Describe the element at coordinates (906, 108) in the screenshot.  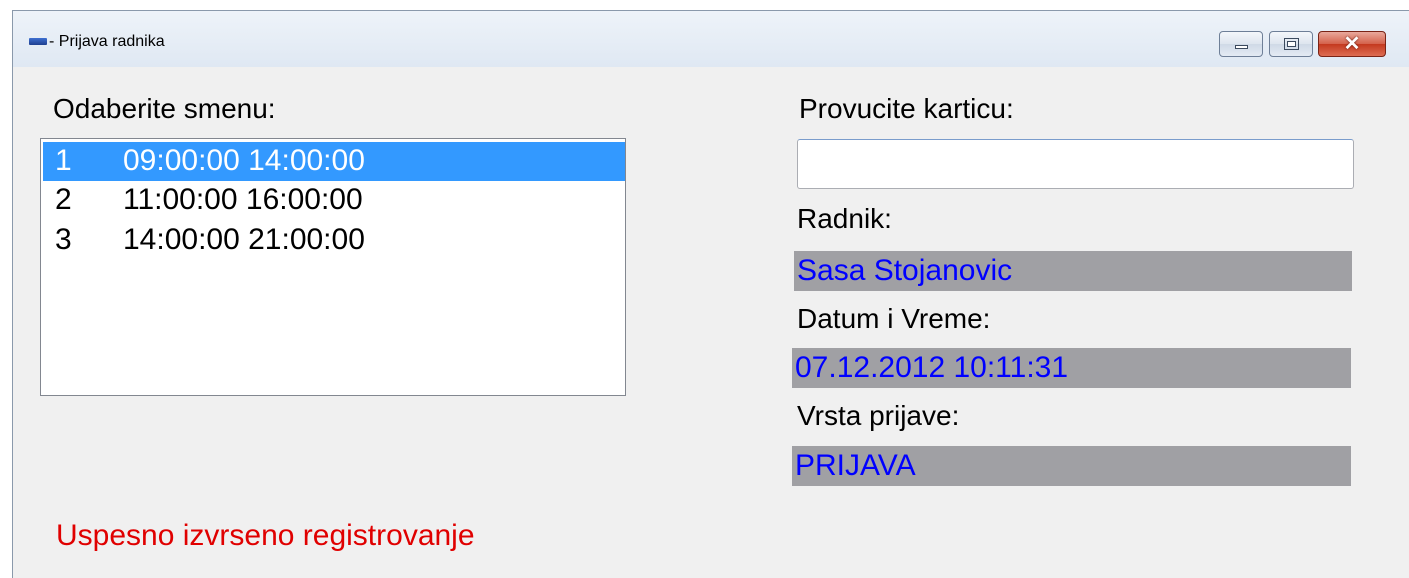
I see `card-label: Provucite karticu:` at that location.